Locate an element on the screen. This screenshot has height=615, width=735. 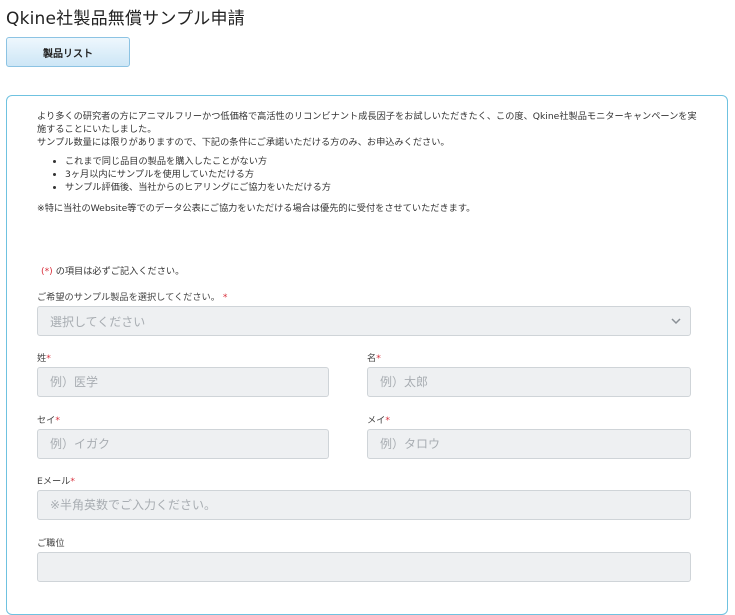
label-text: ご職位 is located at coordinates (51, 543).